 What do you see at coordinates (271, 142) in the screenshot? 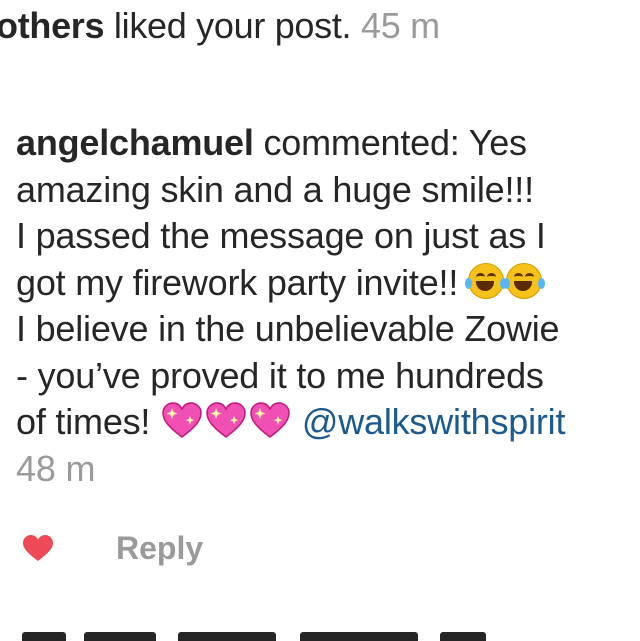
I see `comment-line-1: angelchamuel commented: Yes` at bounding box center [271, 142].